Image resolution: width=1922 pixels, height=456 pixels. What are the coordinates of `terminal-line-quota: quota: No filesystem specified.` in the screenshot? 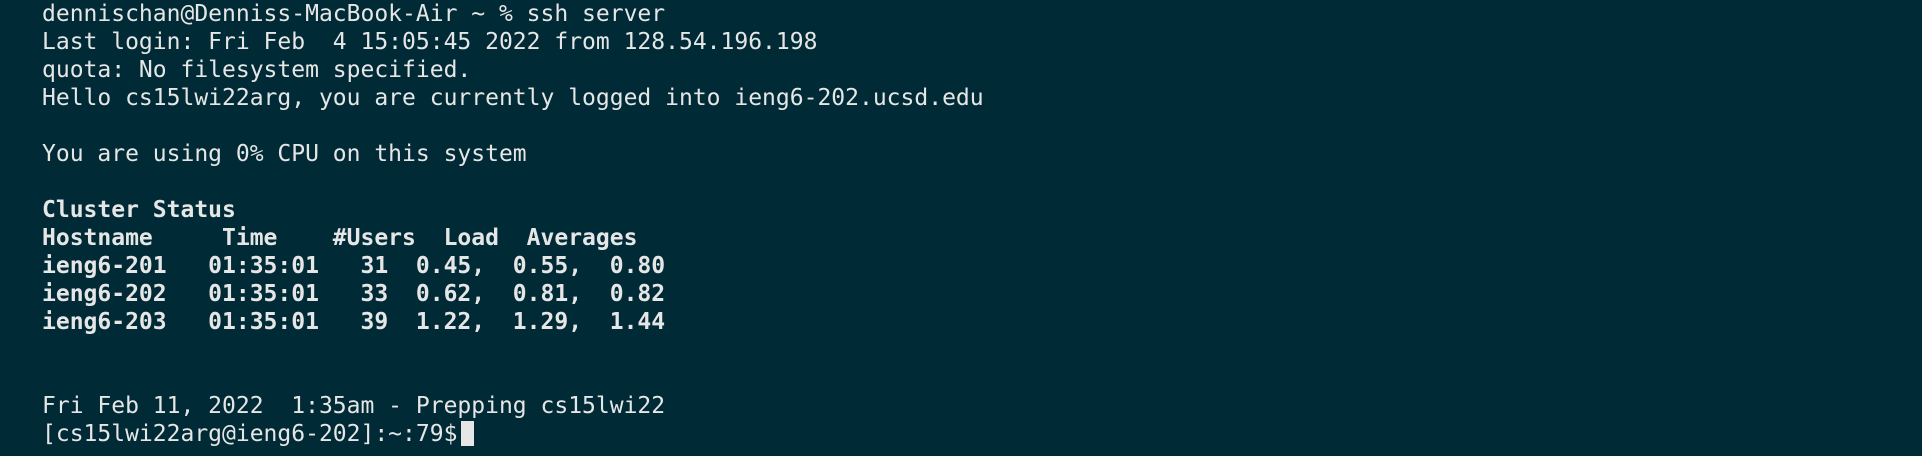 It's located at (257, 70).